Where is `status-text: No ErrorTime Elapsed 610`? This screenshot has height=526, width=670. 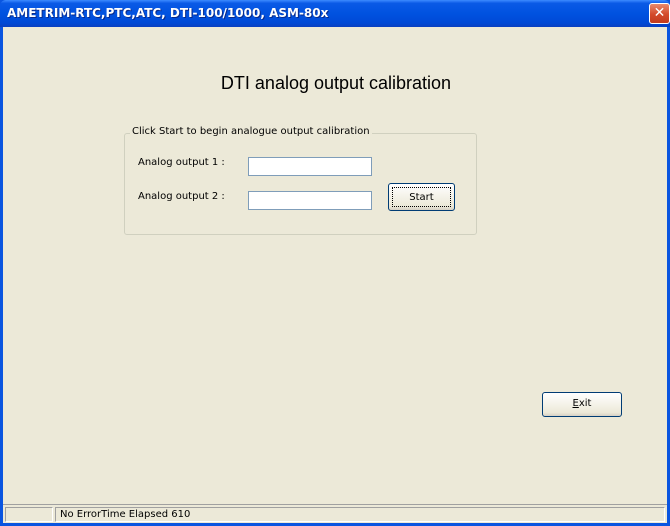
status-text: No ErrorTime Elapsed 610 is located at coordinates (360, 514).